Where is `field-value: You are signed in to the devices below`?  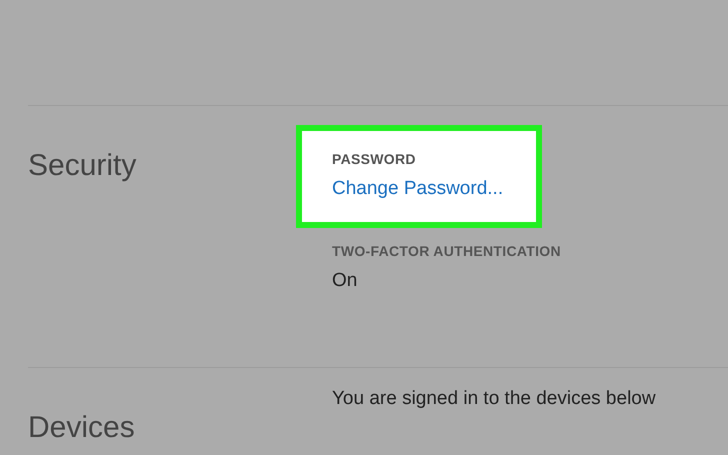 field-value: You are signed in to the devices below is located at coordinates (494, 399).